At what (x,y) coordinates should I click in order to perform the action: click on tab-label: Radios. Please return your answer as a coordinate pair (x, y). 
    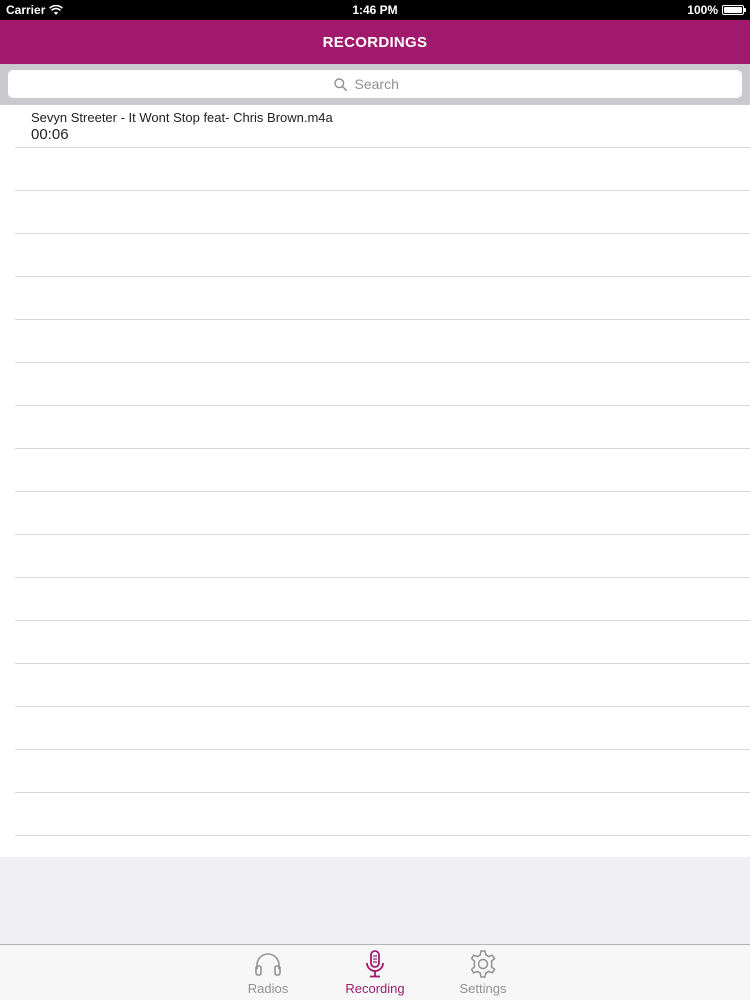
    Looking at the image, I should click on (268, 988).